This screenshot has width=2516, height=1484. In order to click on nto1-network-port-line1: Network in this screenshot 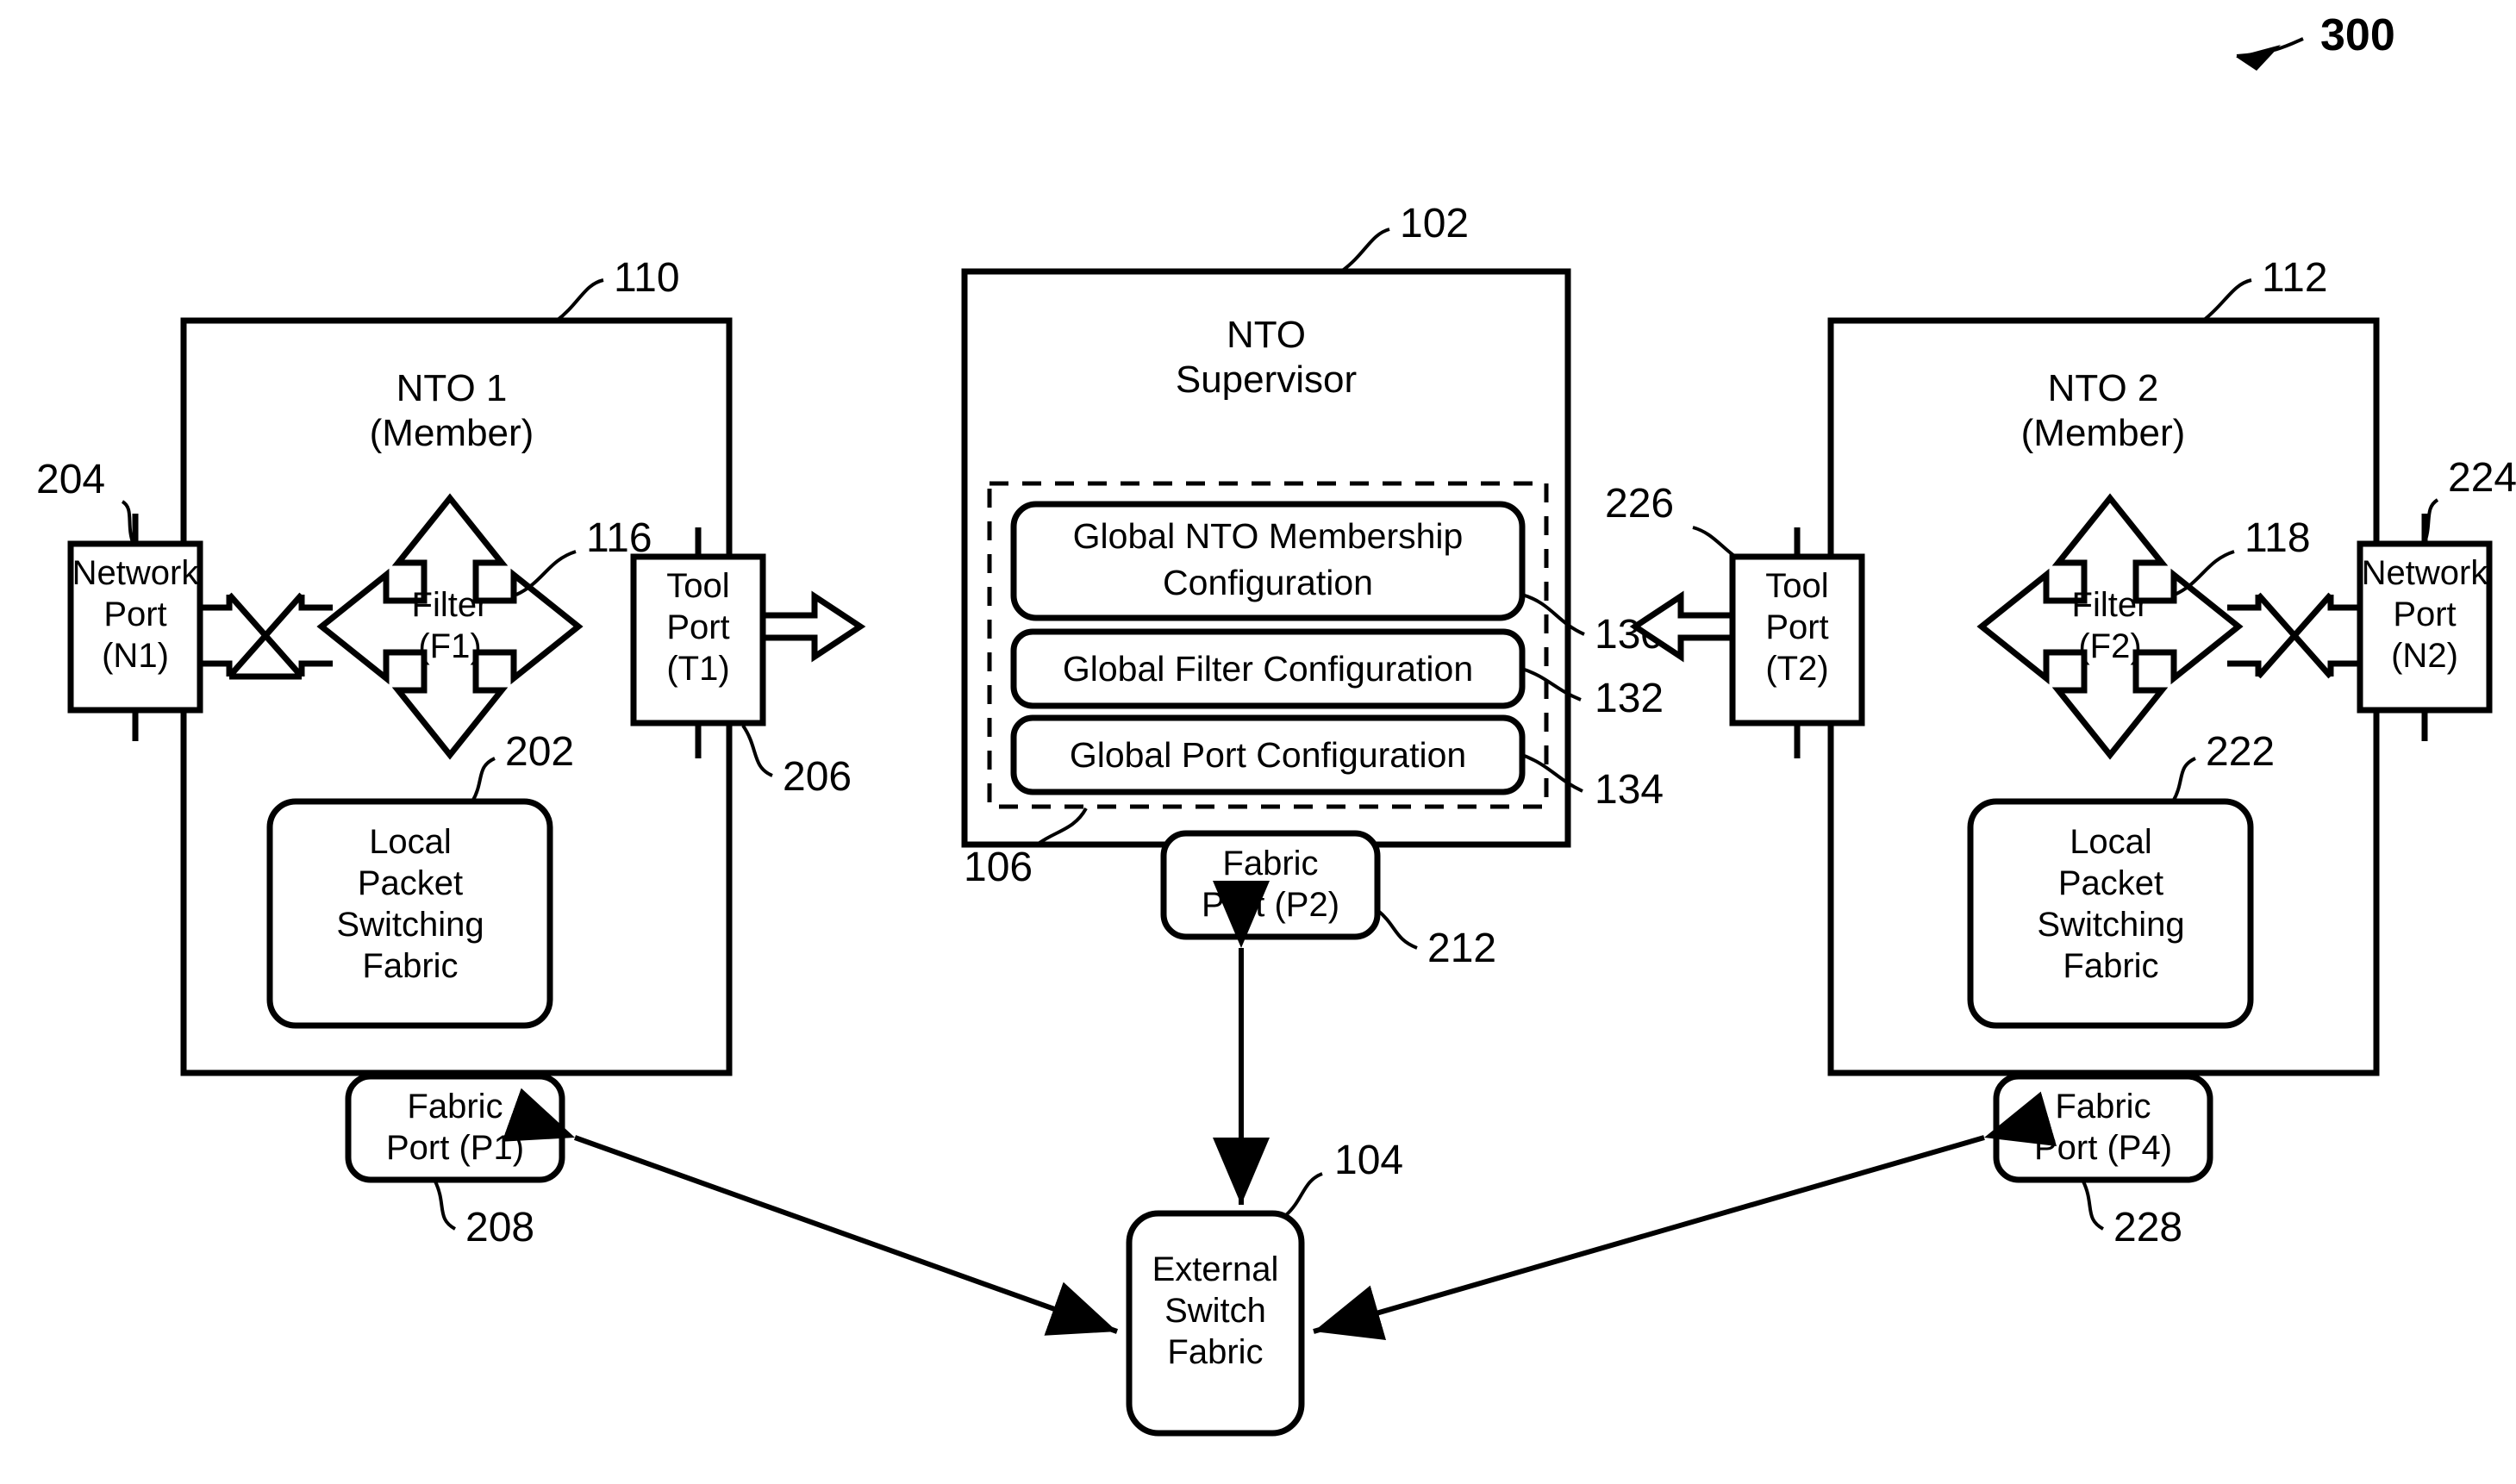, I will do `click(136, 573)`.